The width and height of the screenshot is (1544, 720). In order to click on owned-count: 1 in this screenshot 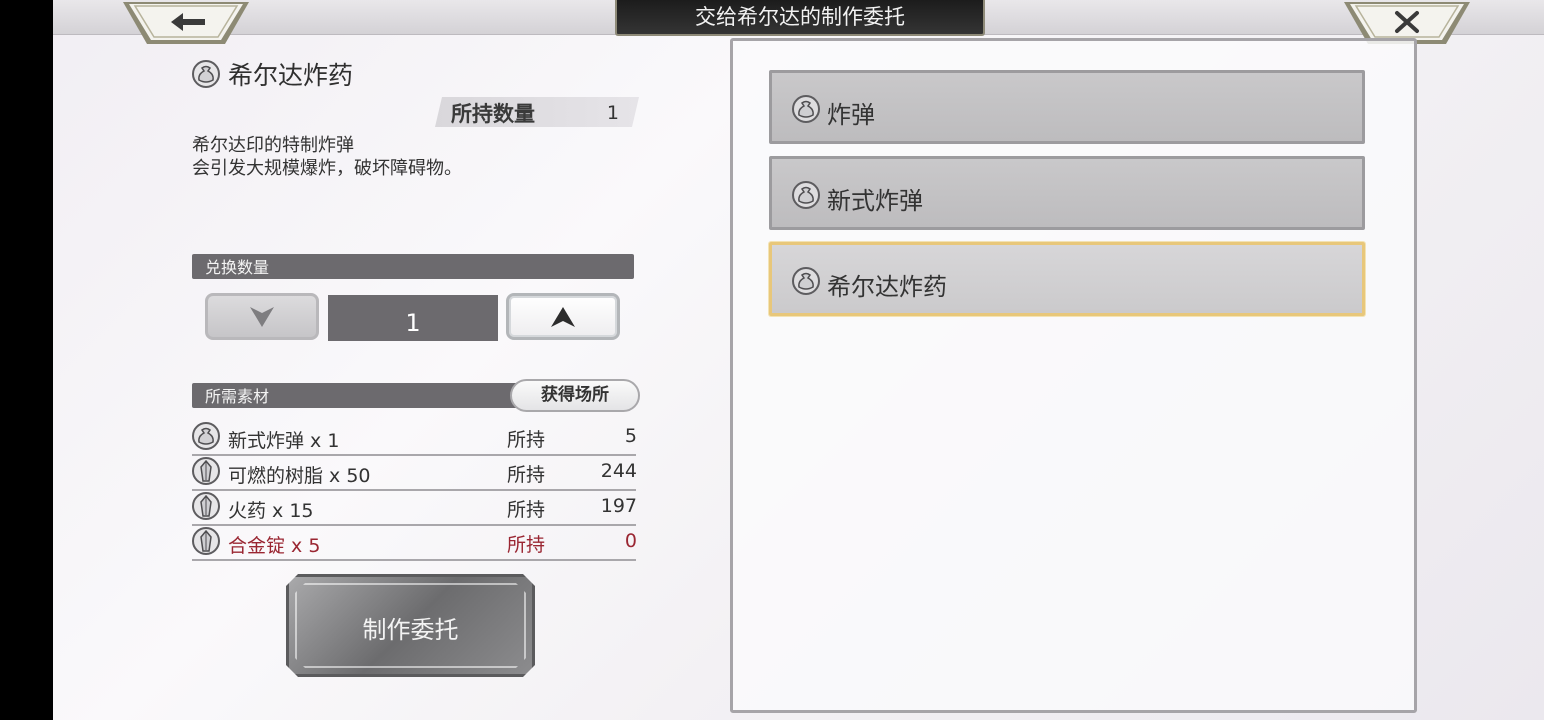, I will do `click(612, 113)`.